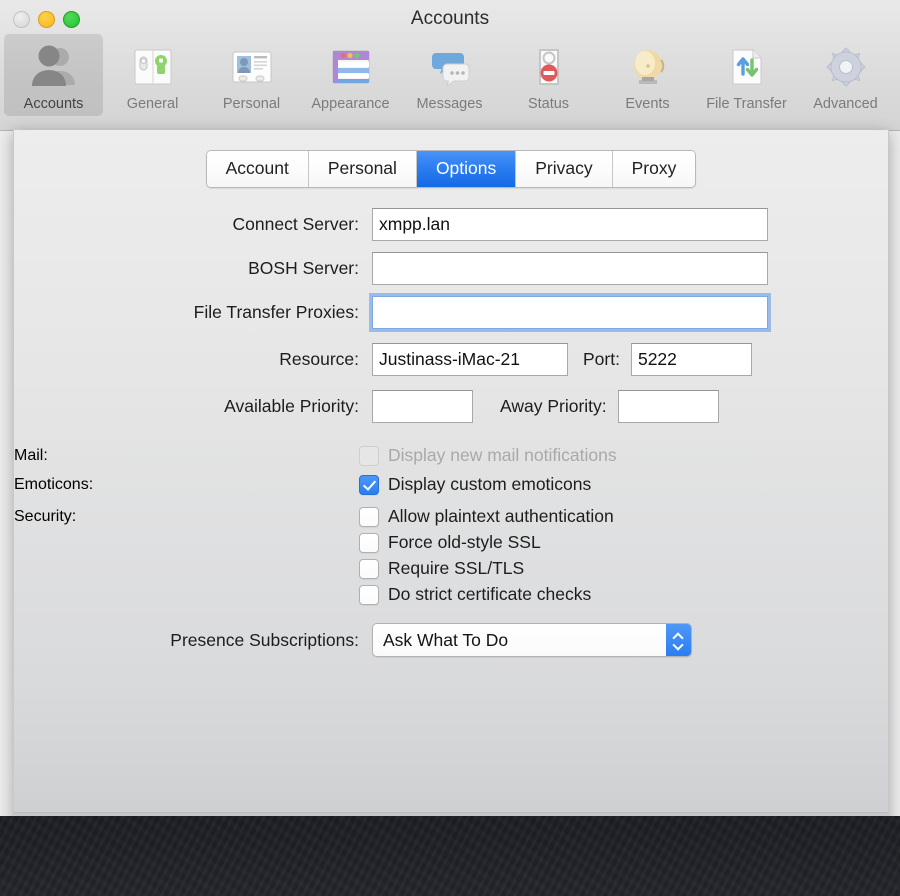 The image size is (900, 896). Describe the element at coordinates (489, 594) in the screenshot. I see `strict-certificate-checks-label: Do strict certificate checks` at that location.